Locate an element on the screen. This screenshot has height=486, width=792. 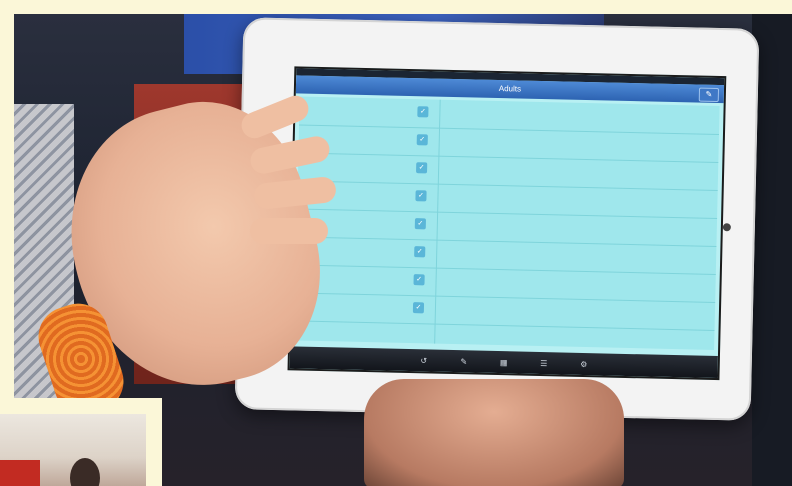
grid-icon: ▦ is located at coordinates (504, 362).